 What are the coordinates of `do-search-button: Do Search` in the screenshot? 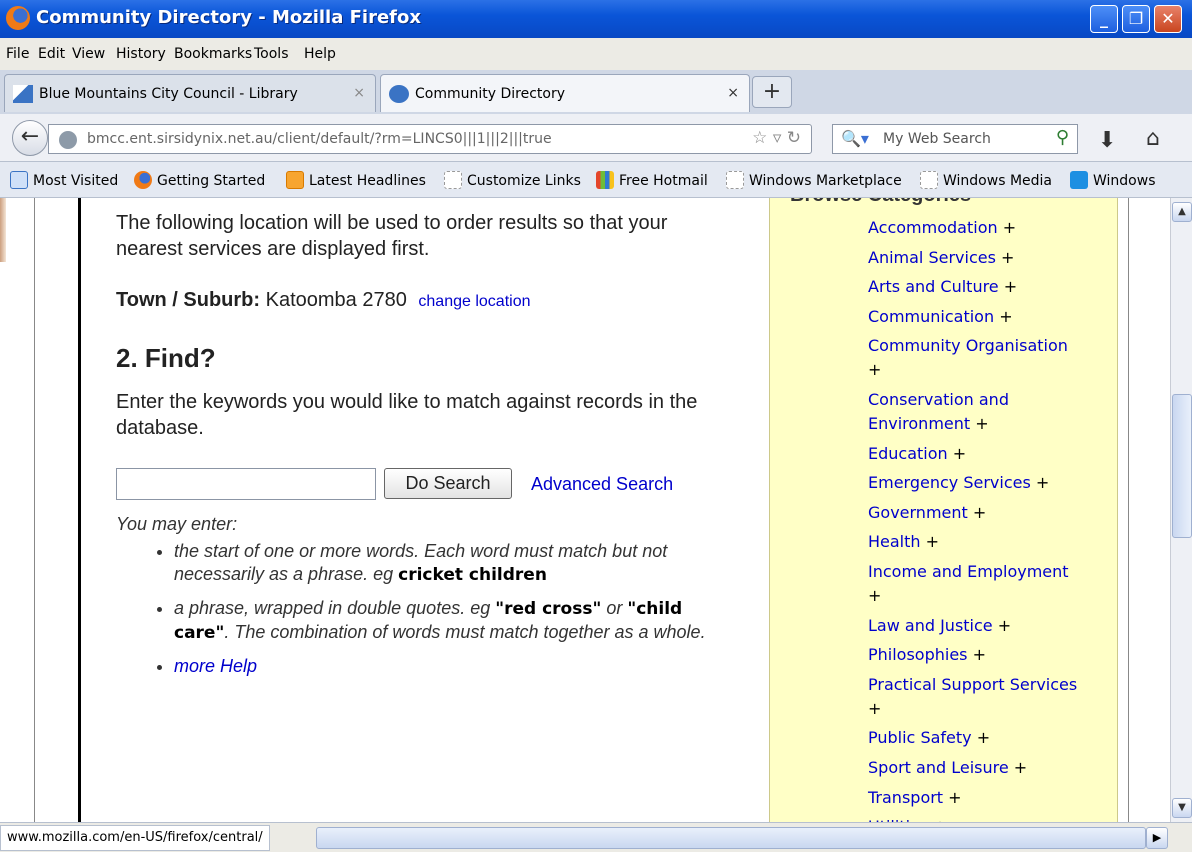 It's located at (448, 483).